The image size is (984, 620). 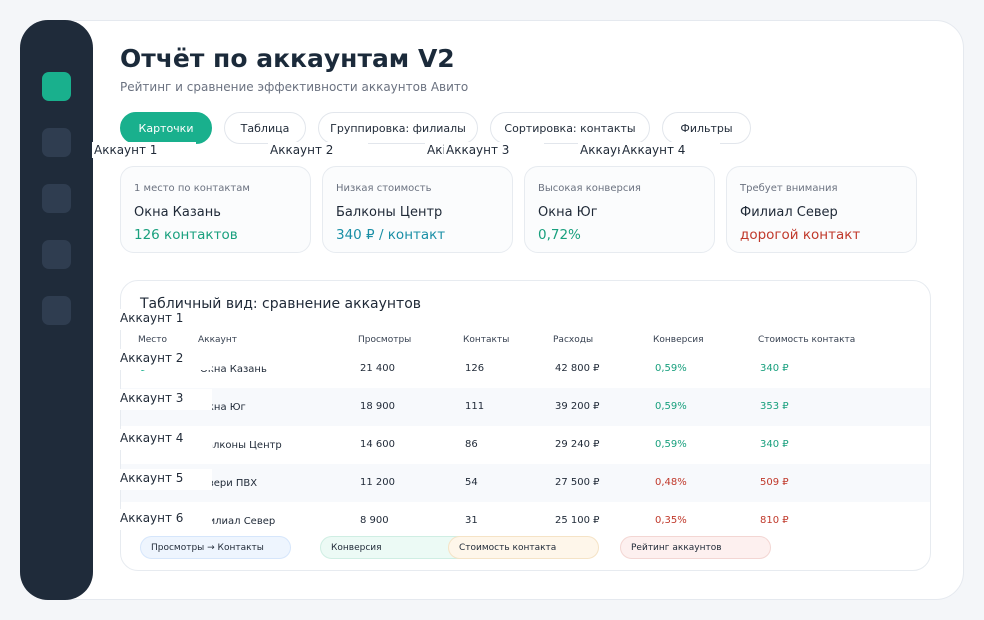 I want to click on spend-value: 29 240 ₽, so click(x=577, y=444).